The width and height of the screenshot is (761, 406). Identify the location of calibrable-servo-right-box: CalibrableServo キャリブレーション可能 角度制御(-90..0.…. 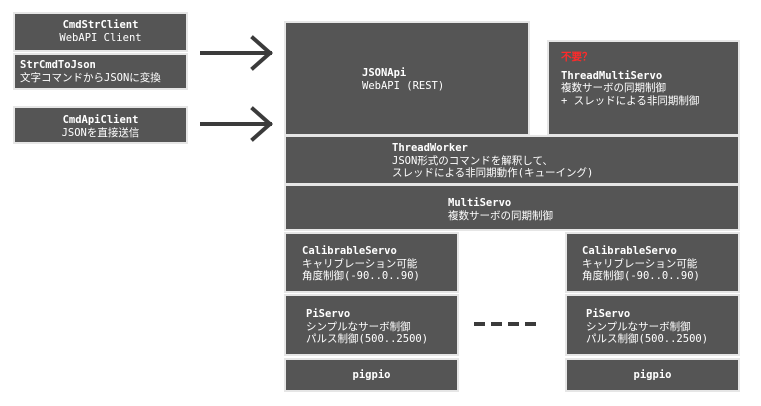
(652, 262).